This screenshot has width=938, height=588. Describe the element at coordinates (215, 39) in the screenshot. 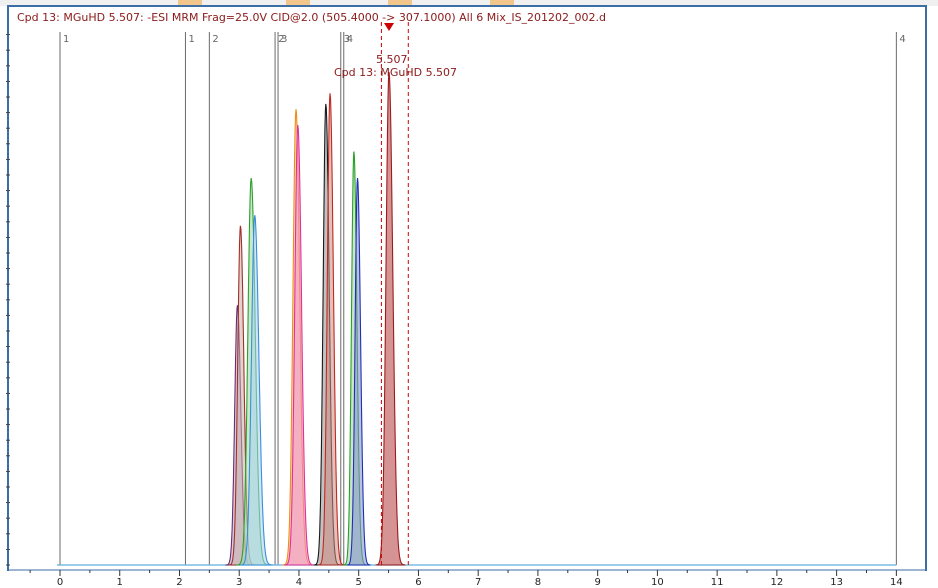

I see `marker-line-label: 2` at that location.